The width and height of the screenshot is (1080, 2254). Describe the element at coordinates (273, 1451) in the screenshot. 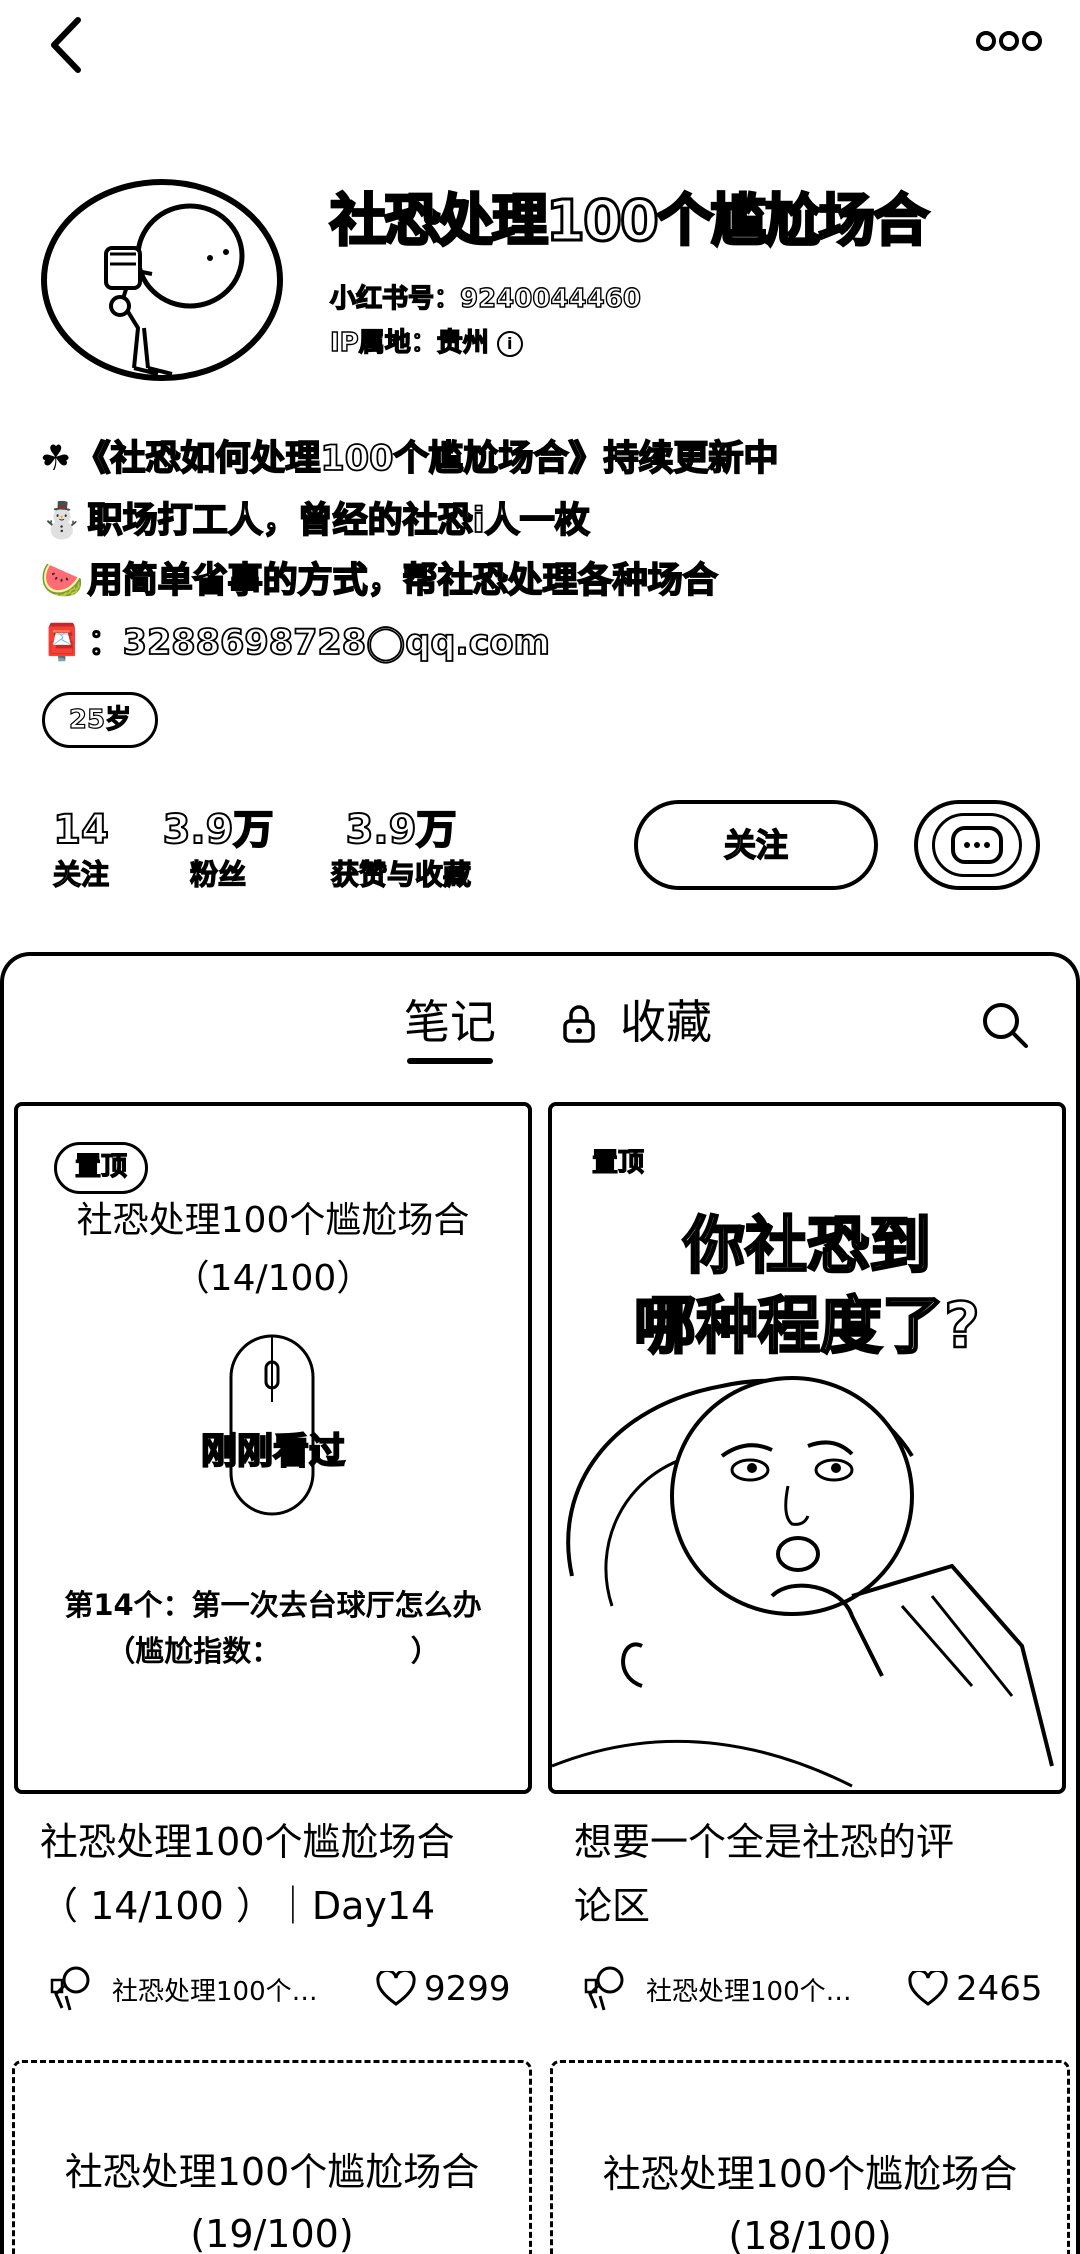

I see `recently-viewed-label: 刚刚看过` at that location.